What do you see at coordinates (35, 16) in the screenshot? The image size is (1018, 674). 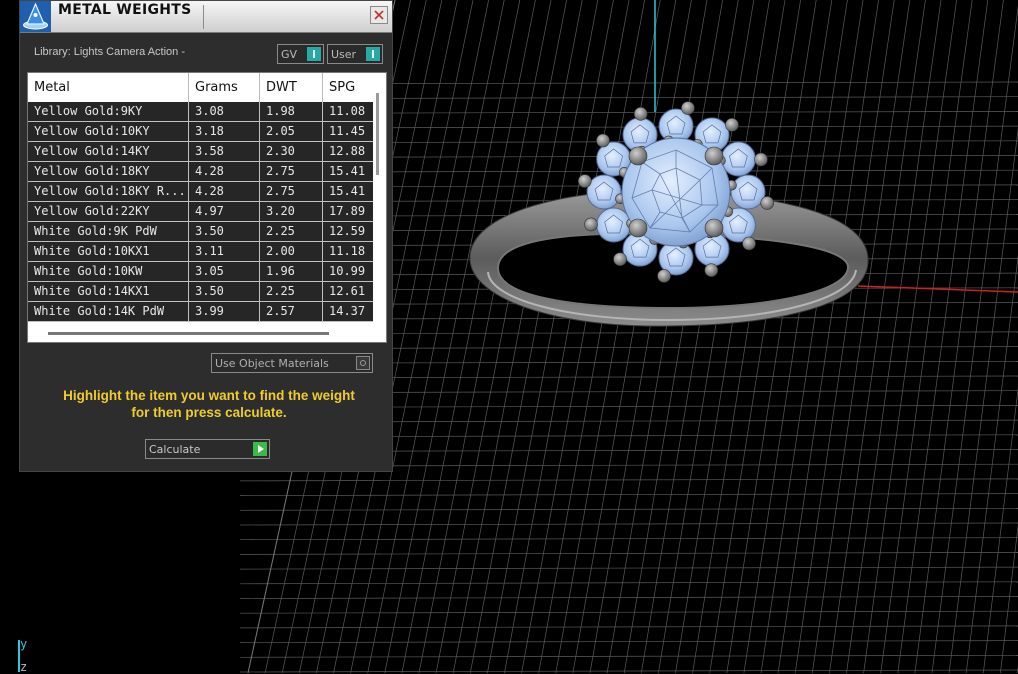 I see `matrix-wizard-hat-icon` at bounding box center [35, 16].